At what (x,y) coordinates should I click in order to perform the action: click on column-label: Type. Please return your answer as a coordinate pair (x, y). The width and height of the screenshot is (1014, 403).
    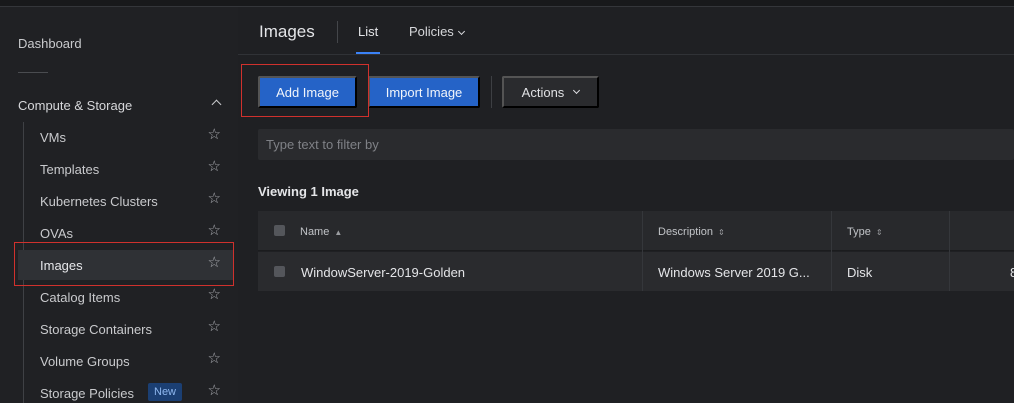
    Looking at the image, I should click on (859, 232).